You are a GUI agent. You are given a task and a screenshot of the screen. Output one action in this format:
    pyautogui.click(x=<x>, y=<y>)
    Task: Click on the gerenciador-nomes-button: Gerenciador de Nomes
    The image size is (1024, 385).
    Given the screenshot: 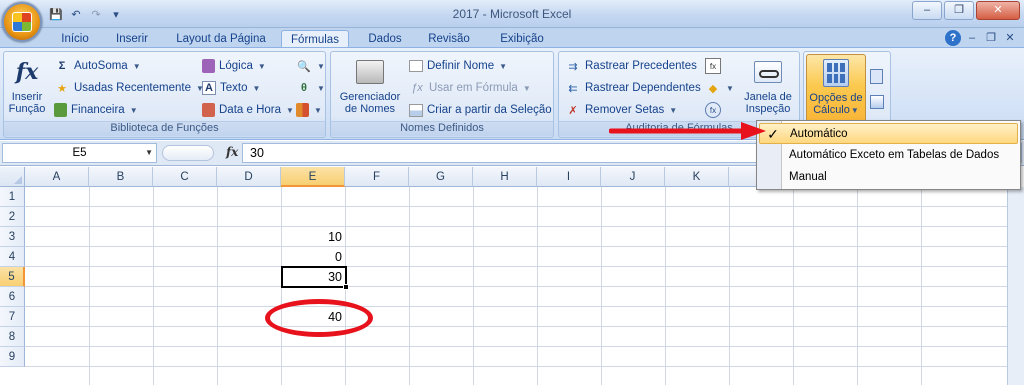 What is the action you would take?
    pyautogui.click(x=370, y=85)
    